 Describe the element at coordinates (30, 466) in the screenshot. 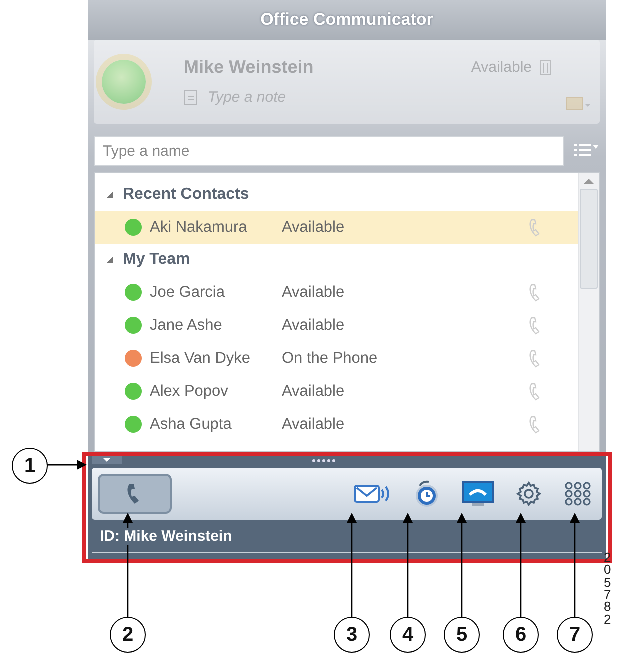

I see `callout-number: 1` at that location.